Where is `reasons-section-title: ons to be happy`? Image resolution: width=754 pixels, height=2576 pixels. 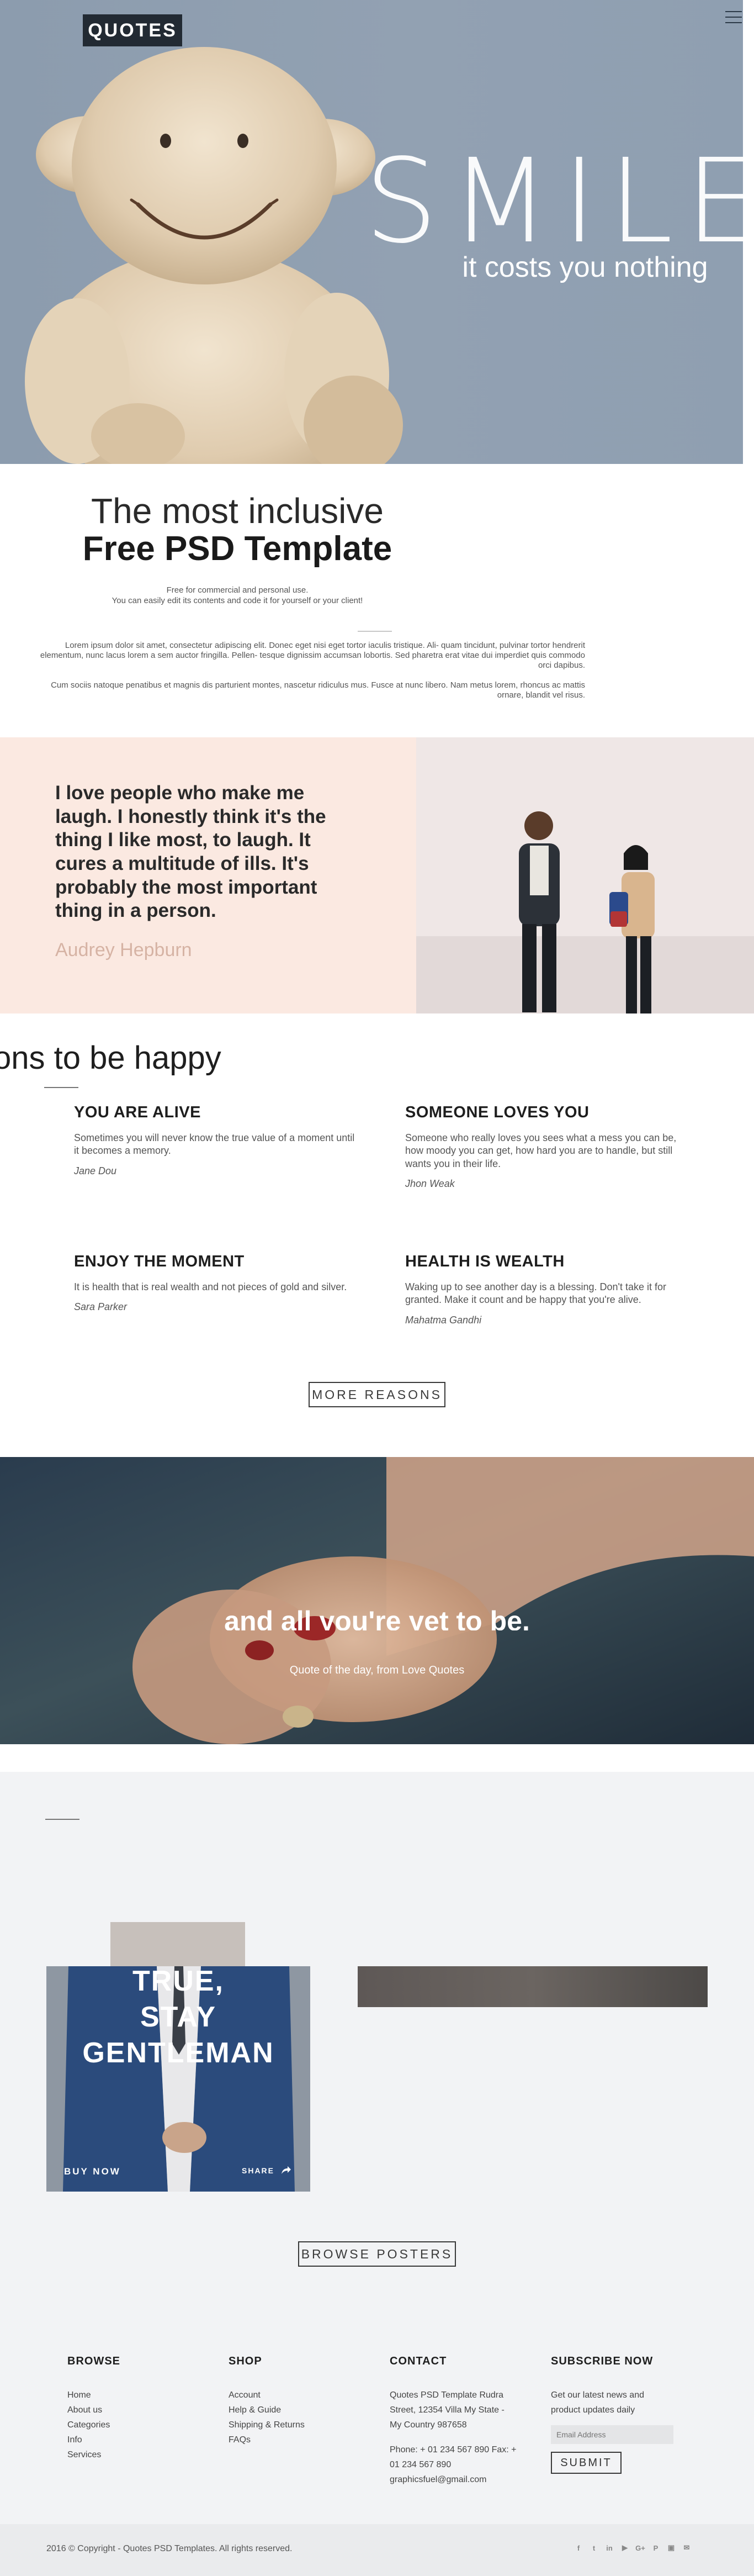 reasons-section-title: ons to be happy is located at coordinates (111, 1058).